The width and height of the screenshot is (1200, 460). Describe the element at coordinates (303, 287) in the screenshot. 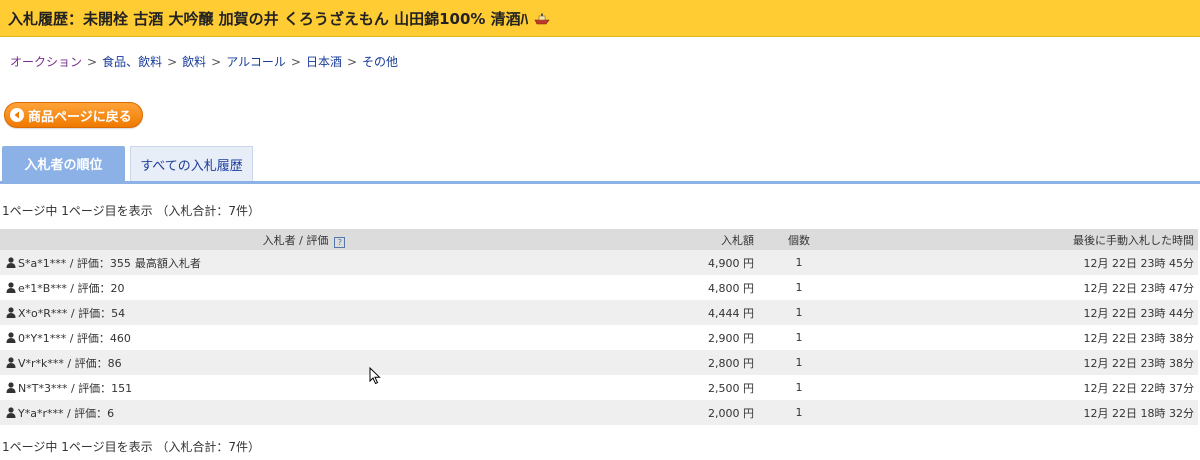

I see `bidder-cell: e*1*B*** / 評価：20` at that location.